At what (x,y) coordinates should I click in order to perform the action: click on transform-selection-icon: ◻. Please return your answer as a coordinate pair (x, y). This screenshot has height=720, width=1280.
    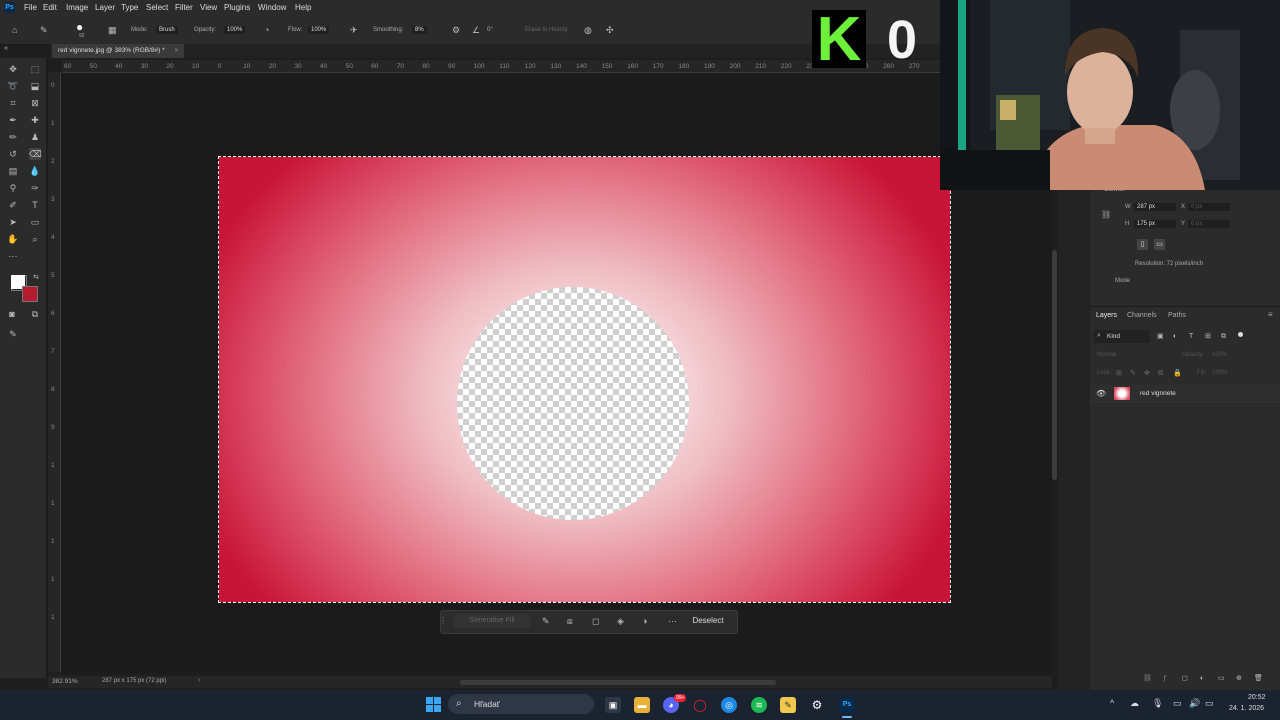
    Looking at the image, I should click on (595, 621).